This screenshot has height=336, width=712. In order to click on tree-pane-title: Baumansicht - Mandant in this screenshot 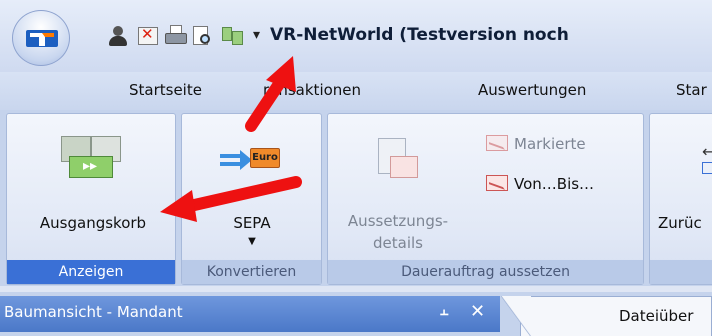, I will do `click(93, 312)`.